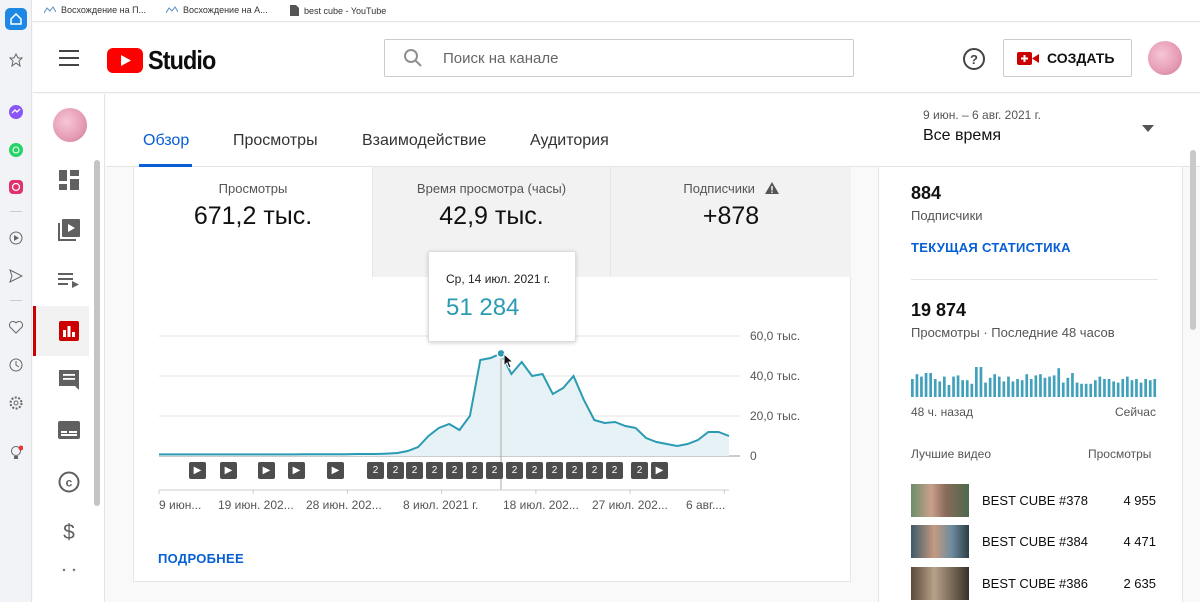 This screenshot has height=602, width=1200. I want to click on views-48h-label: Просмотры · Последние 48 часов, so click(1013, 332).